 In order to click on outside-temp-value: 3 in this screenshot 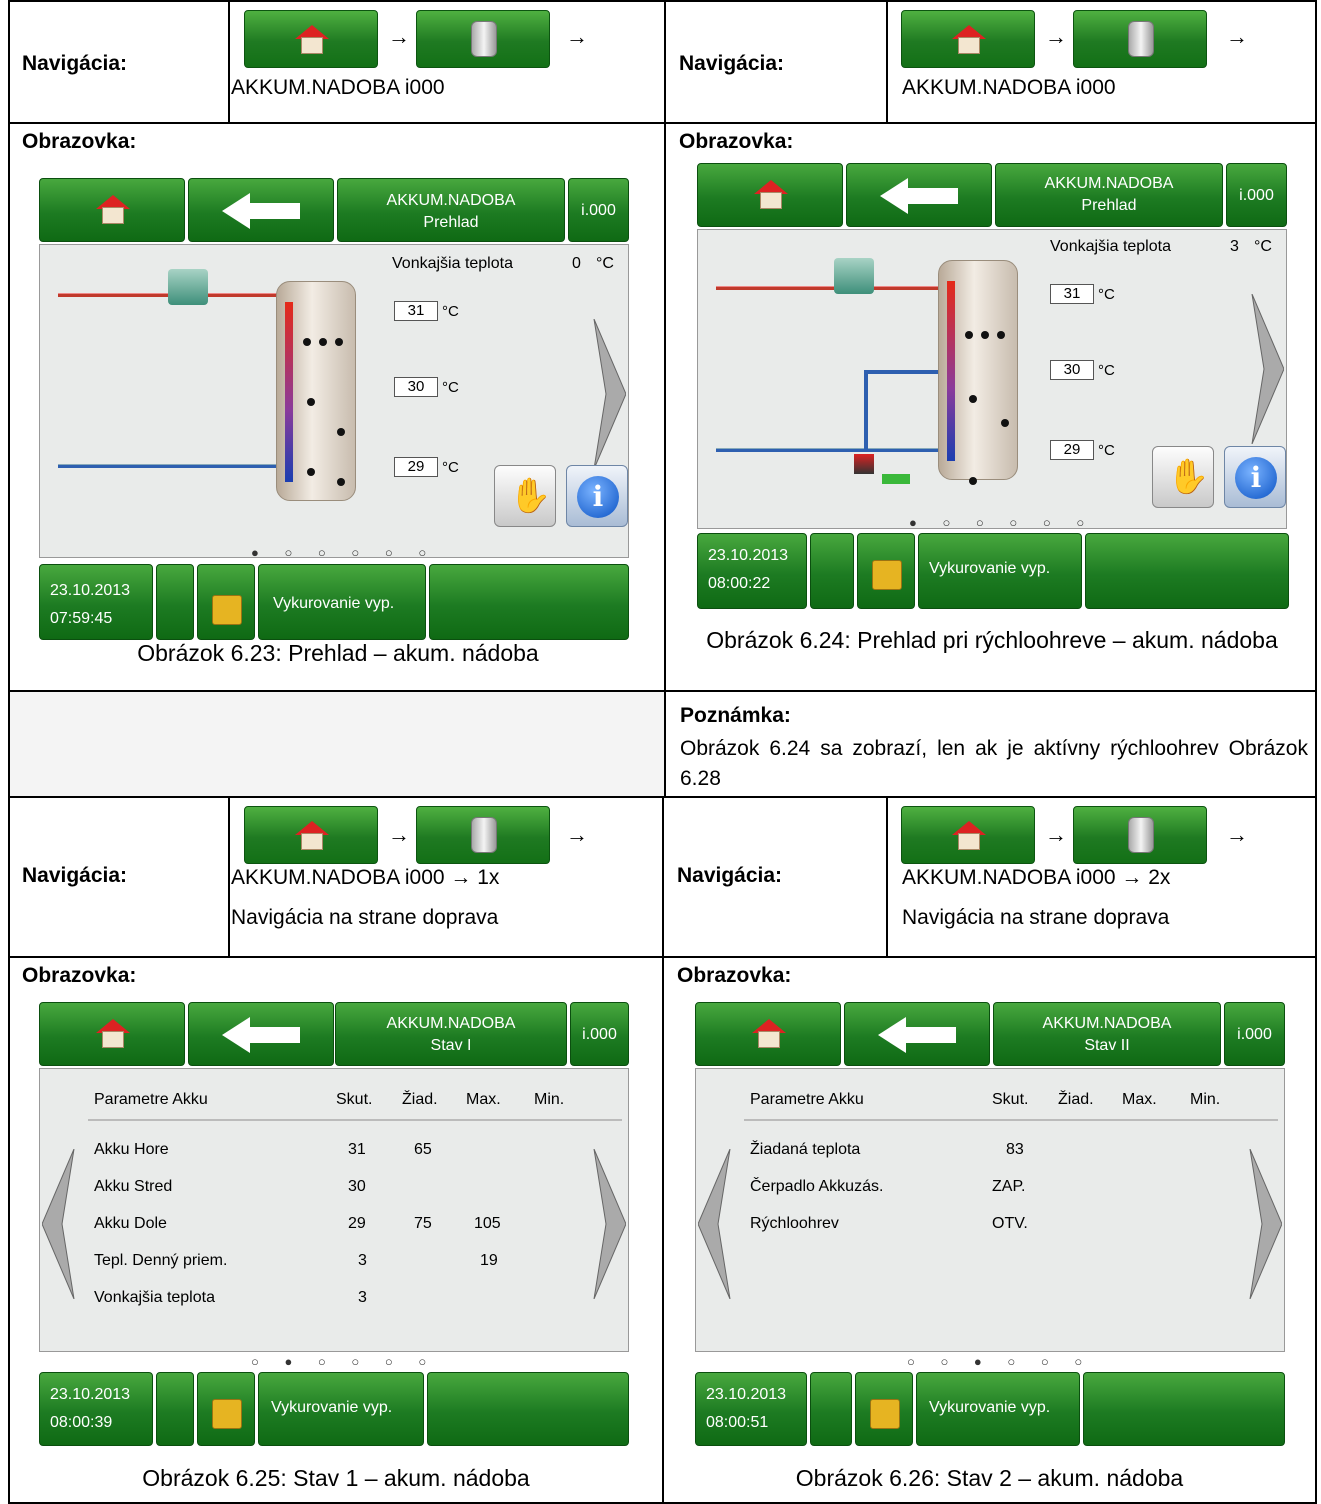, I will do `click(1234, 246)`.